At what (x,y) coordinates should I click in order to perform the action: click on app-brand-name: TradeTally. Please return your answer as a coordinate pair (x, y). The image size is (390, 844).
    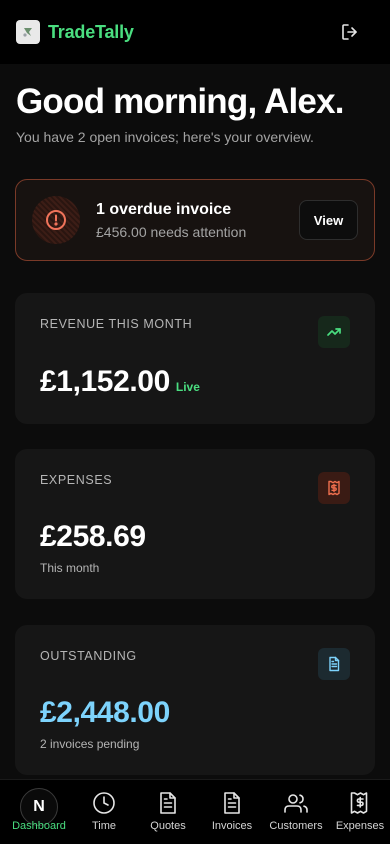
    Looking at the image, I should click on (91, 31).